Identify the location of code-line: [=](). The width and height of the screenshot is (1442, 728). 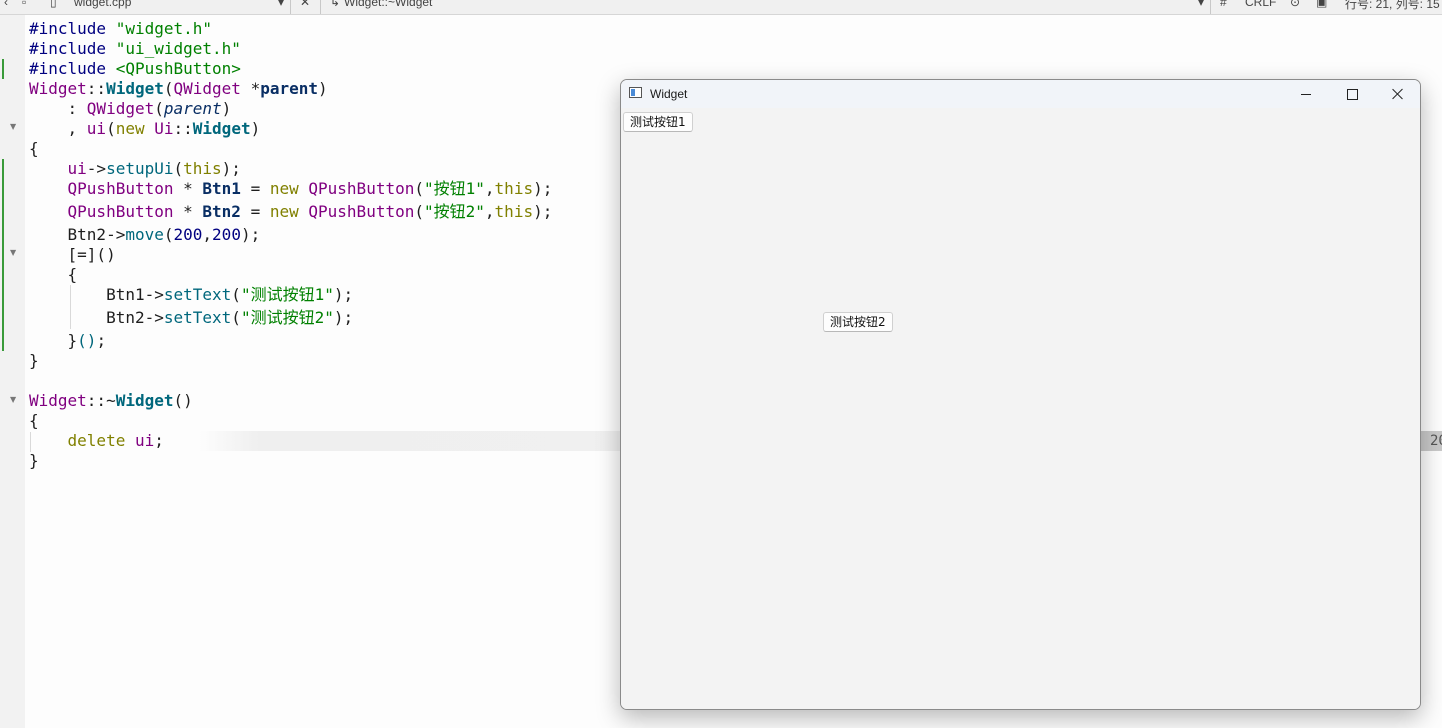
(72, 254).